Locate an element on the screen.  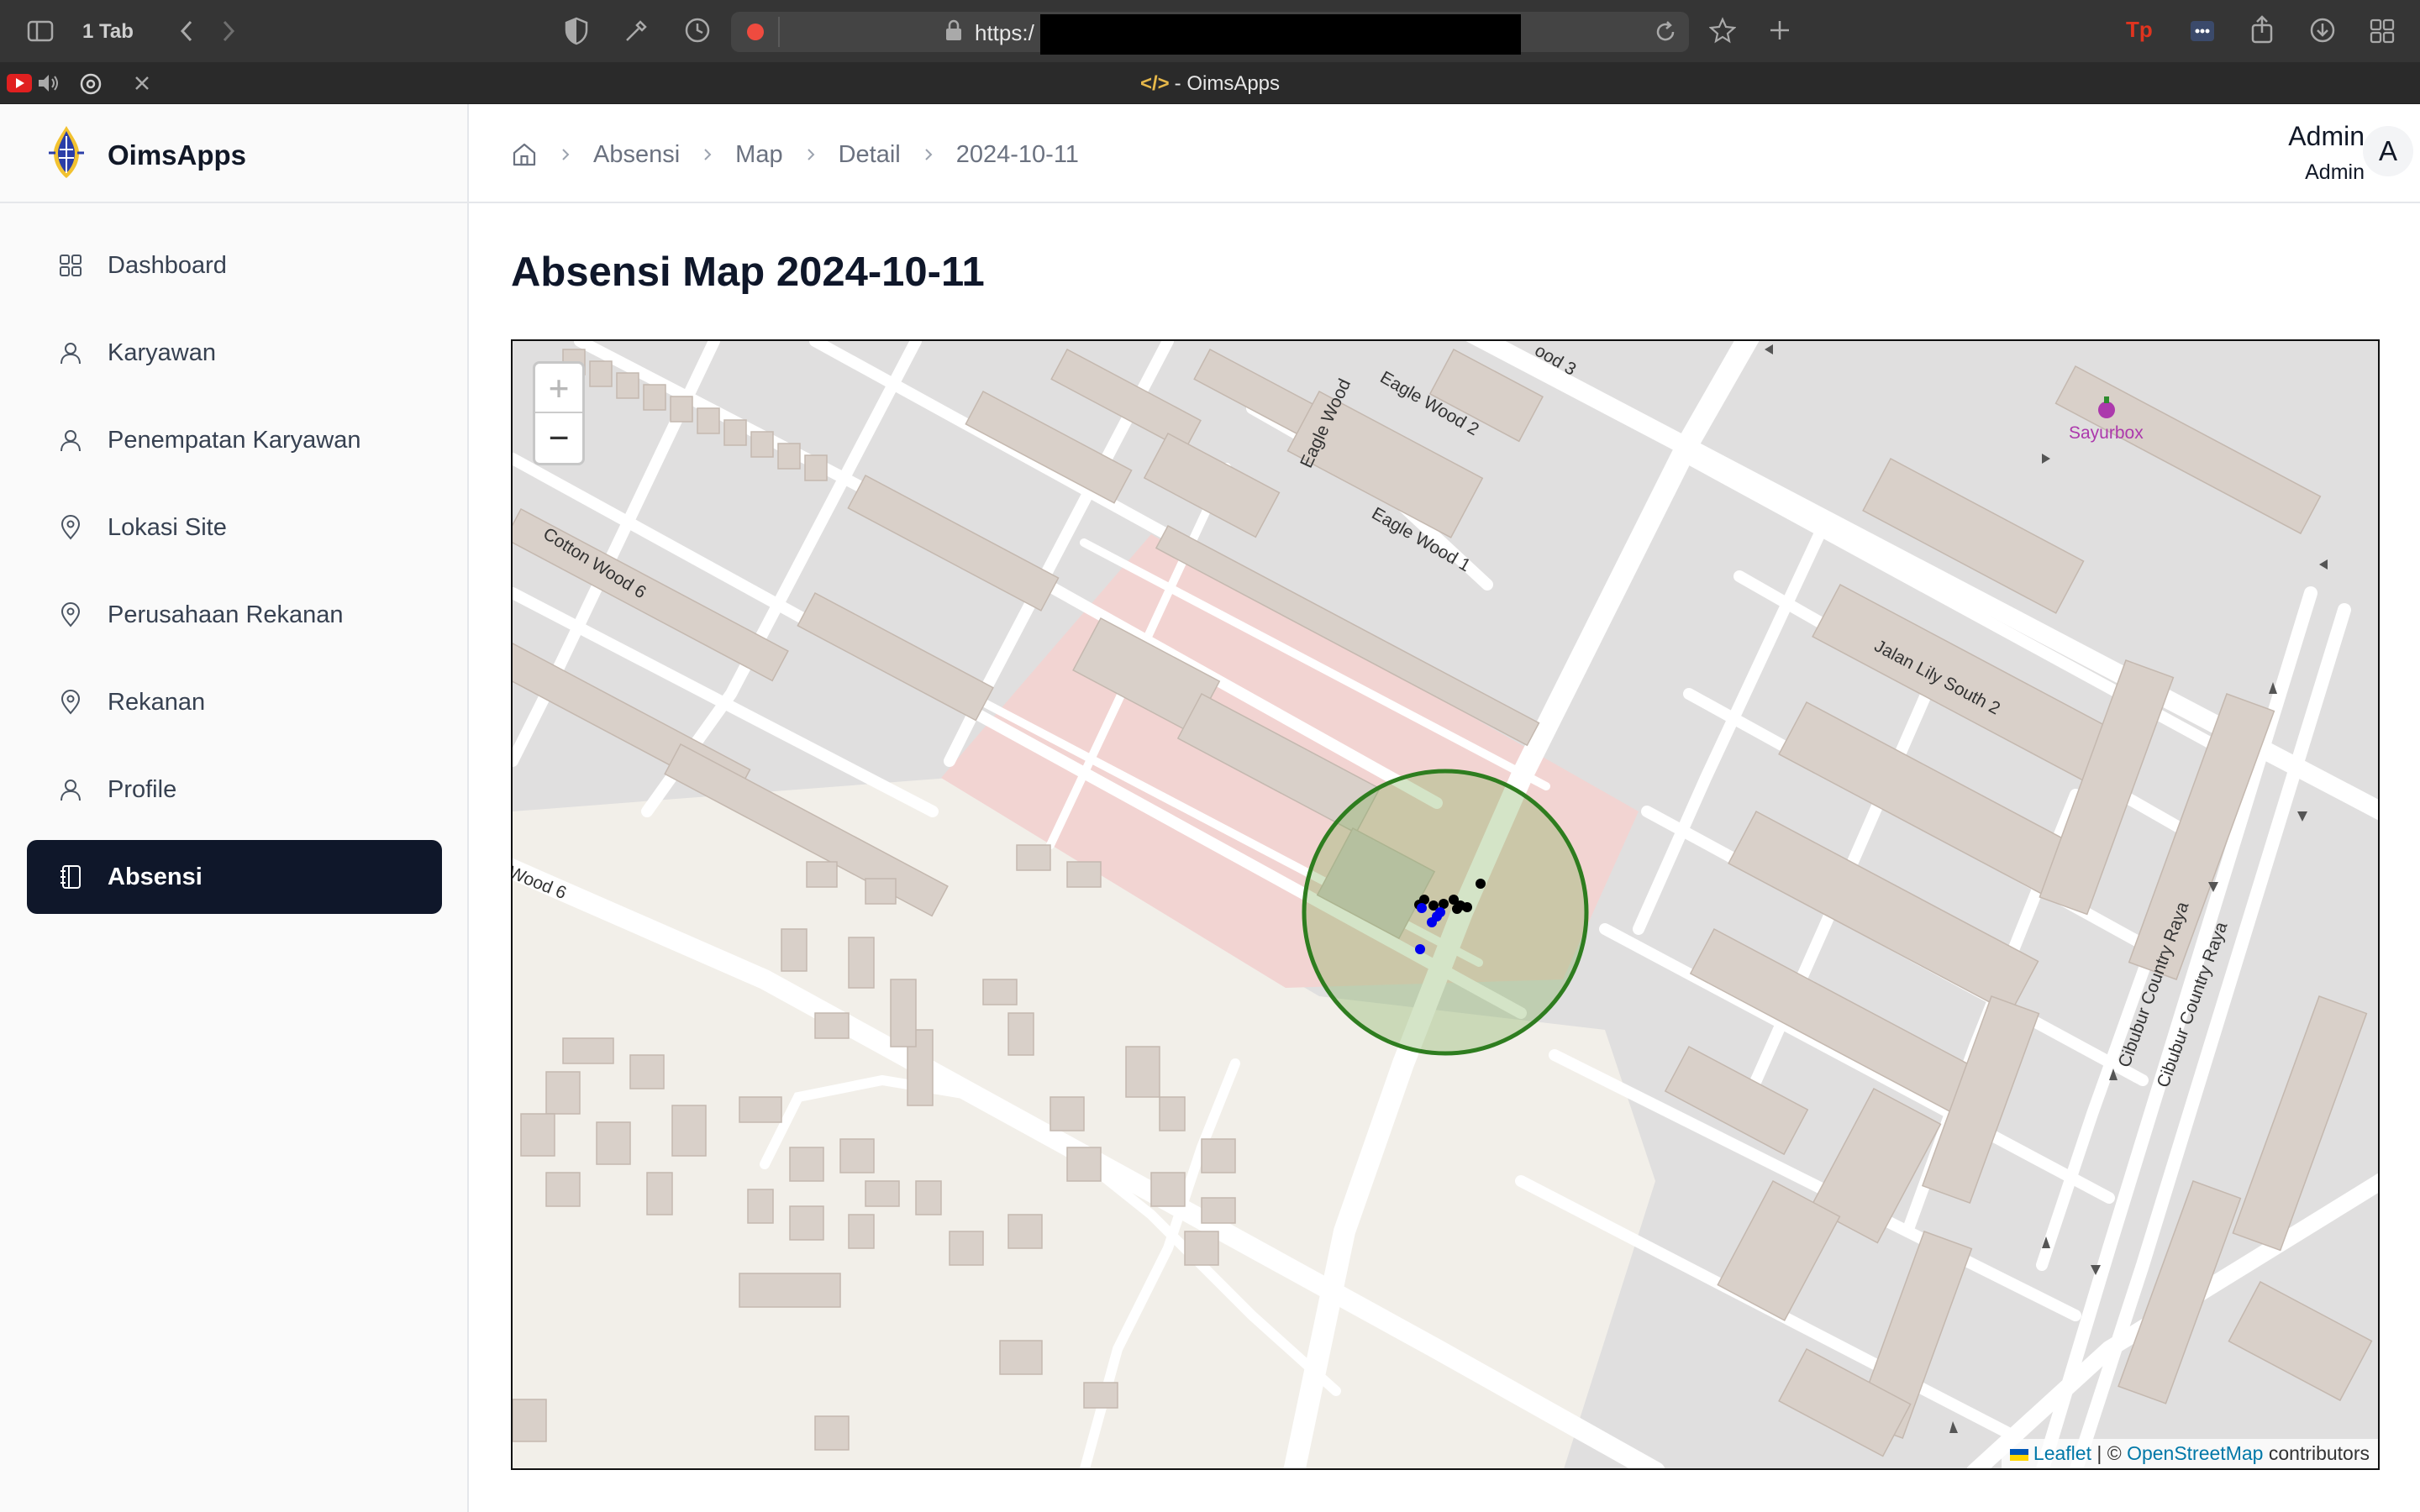
sidebar-item-karyawan: Karyawan is located at coordinates (234, 353).